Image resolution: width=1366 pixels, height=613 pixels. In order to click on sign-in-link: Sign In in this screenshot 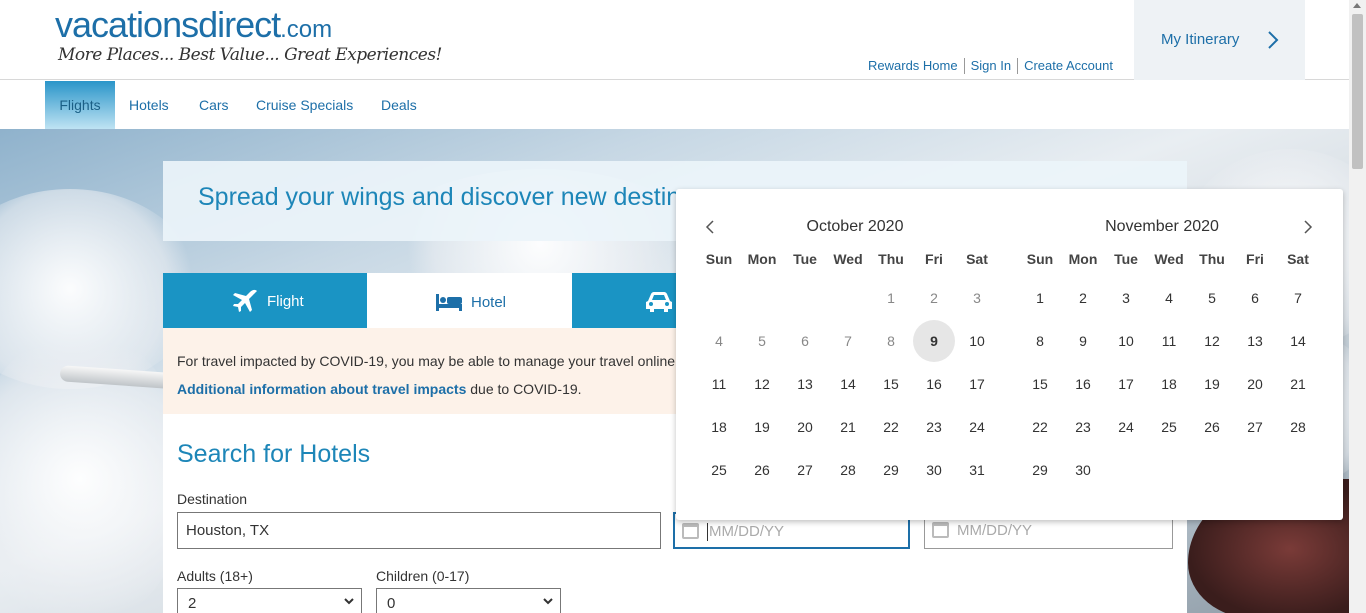, I will do `click(990, 66)`.